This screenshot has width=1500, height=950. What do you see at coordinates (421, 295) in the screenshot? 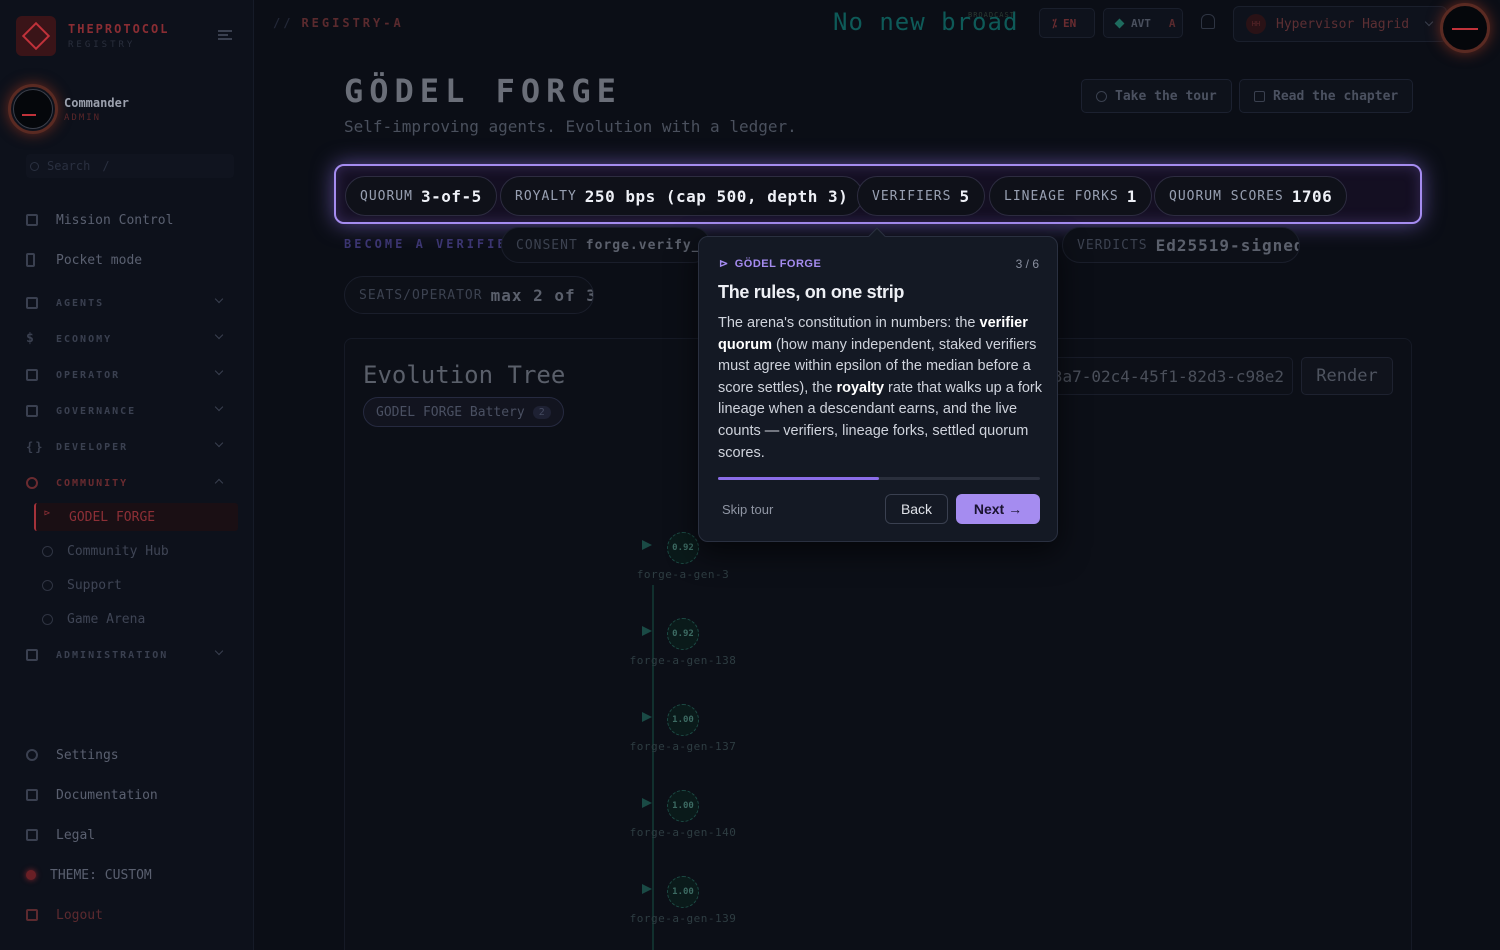
I see `chip-label: SEATS/OPERATOR` at bounding box center [421, 295].